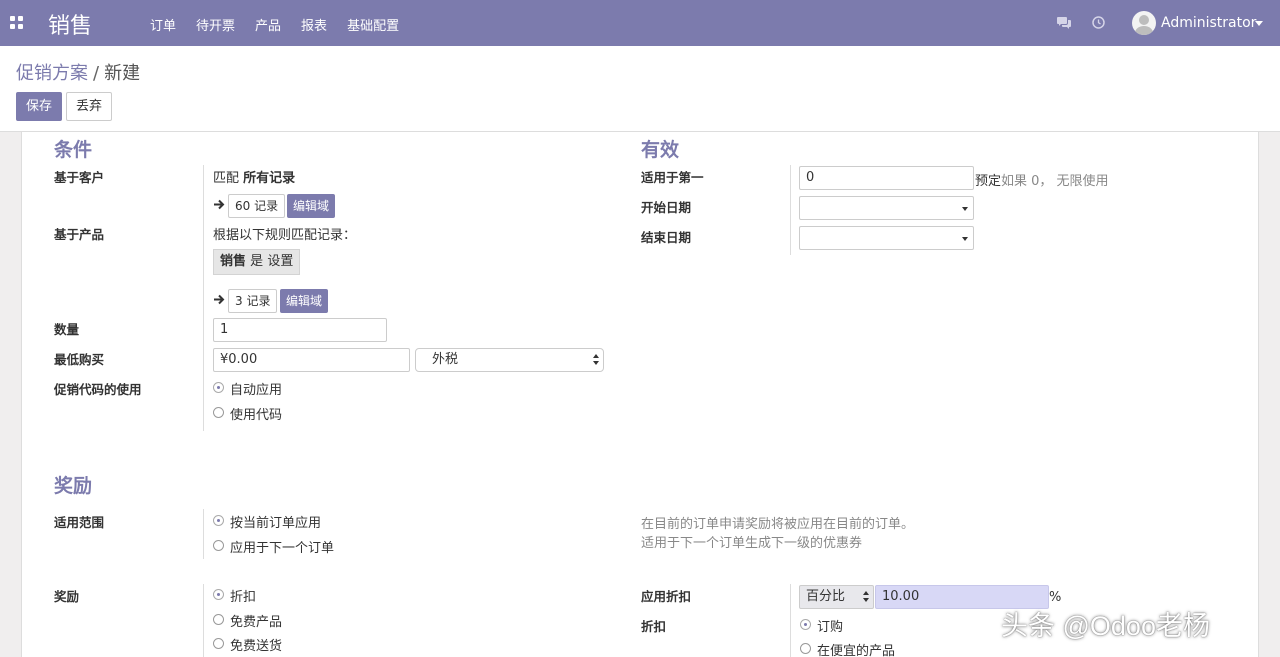 The width and height of the screenshot is (1280, 657). I want to click on product-label: 基于产品, so click(79, 234).